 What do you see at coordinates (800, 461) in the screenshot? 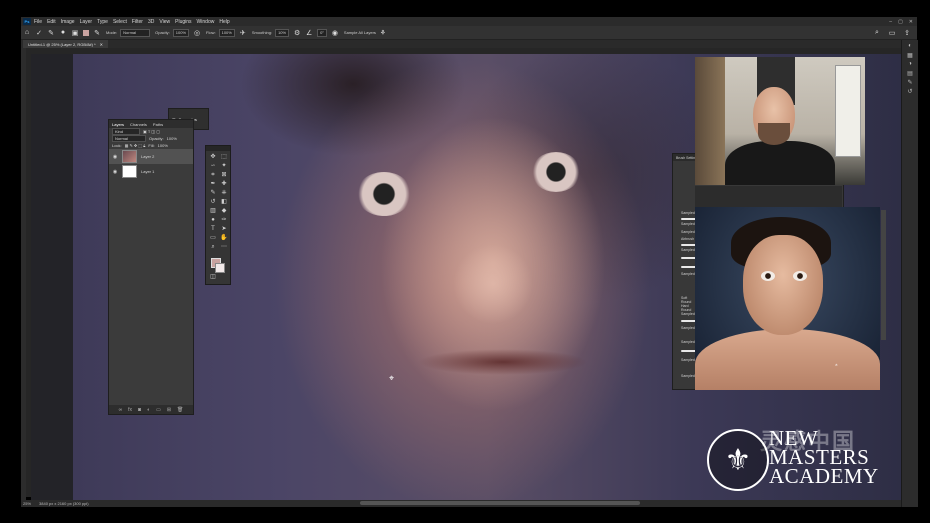
I see `new-masters-academy-logo: ⚜ NEW MASTERS ACADEMY` at bounding box center [800, 461].